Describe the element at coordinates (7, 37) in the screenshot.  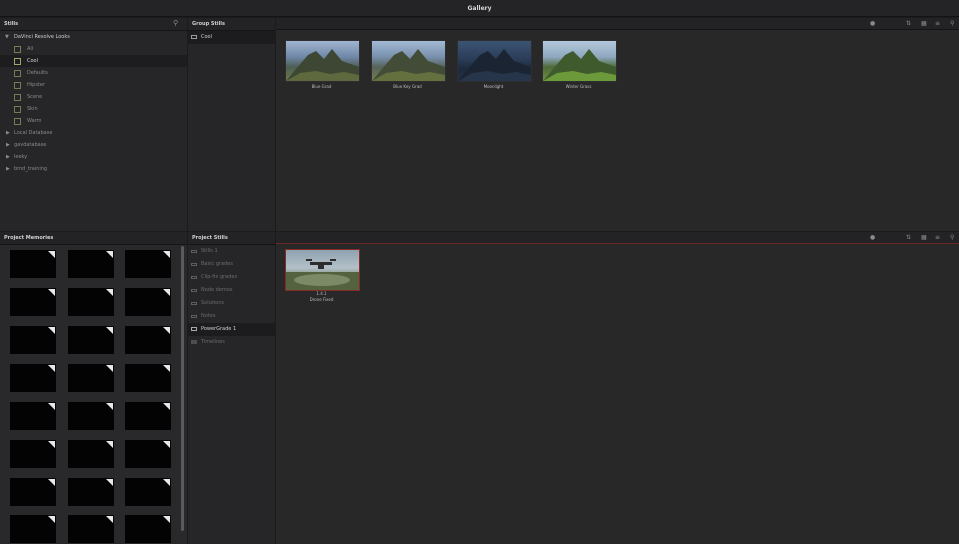
I see `chevron-down-icon: ▼` at that location.